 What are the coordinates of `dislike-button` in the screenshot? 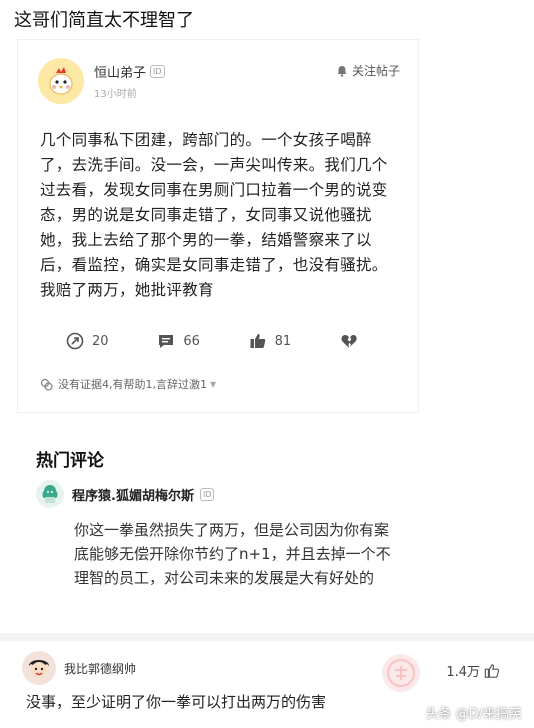 It's located at (353, 341).